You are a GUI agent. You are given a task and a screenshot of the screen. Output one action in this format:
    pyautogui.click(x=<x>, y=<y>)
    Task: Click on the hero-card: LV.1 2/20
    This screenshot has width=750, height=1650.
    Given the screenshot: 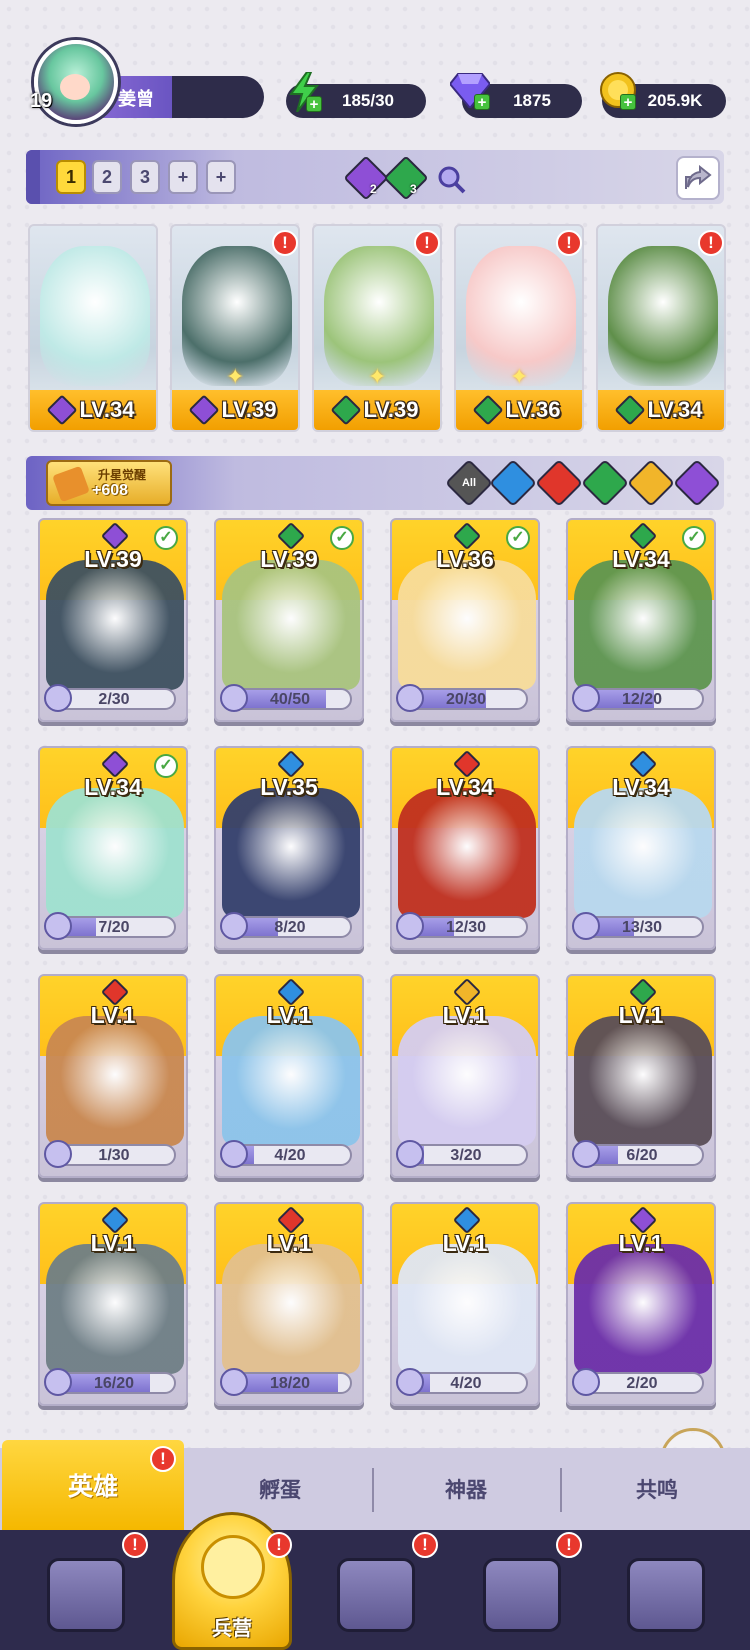 What is the action you would take?
    pyautogui.click(x=641, y=1304)
    